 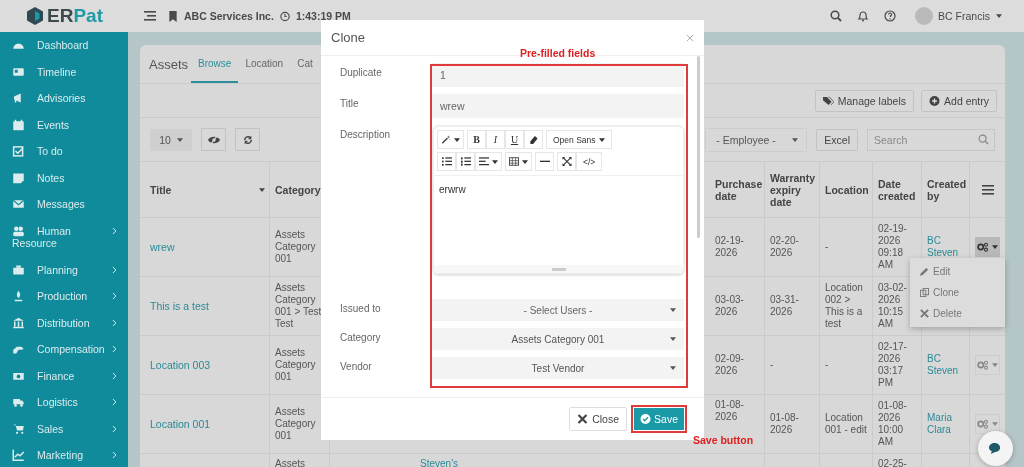 What do you see at coordinates (64, 322) in the screenshot?
I see `sidebar-item: Distribution` at bounding box center [64, 322].